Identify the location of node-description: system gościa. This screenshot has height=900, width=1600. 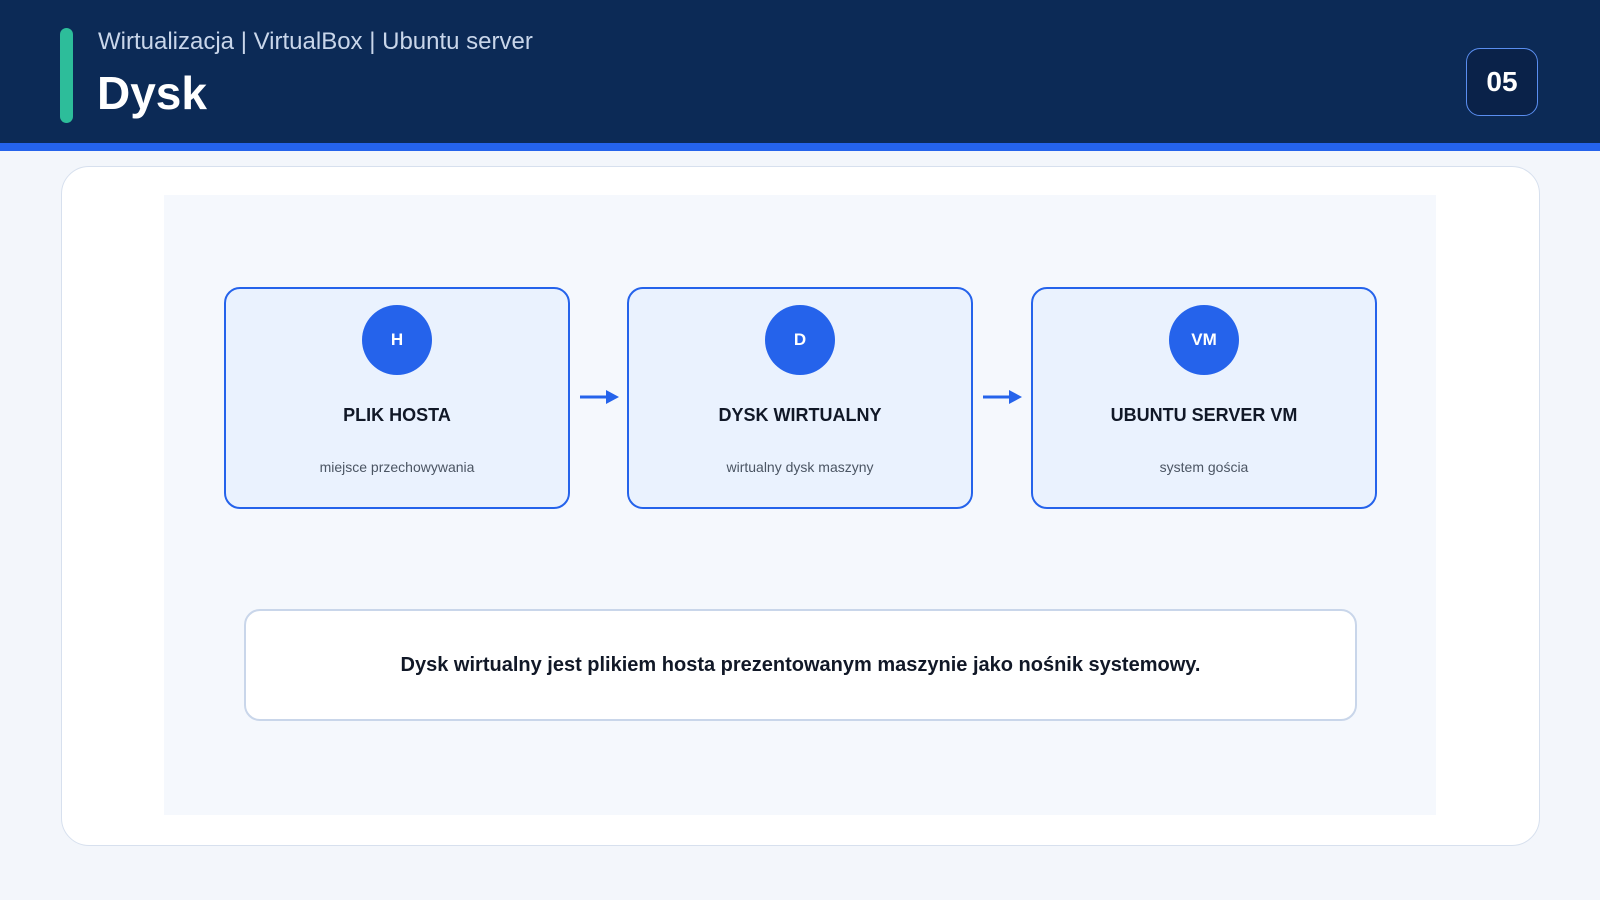
(1204, 467).